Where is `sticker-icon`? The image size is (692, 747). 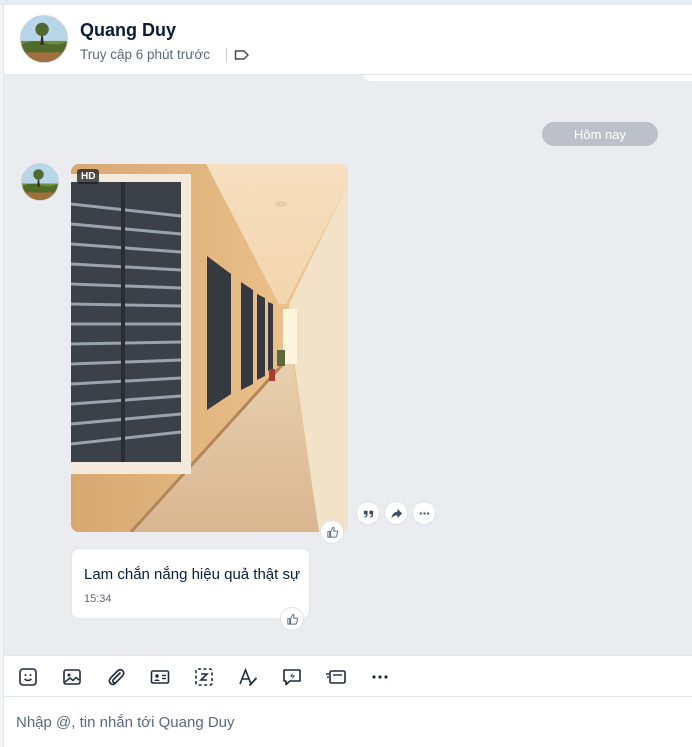
sticker-icon is located at coordinates (28, 677).